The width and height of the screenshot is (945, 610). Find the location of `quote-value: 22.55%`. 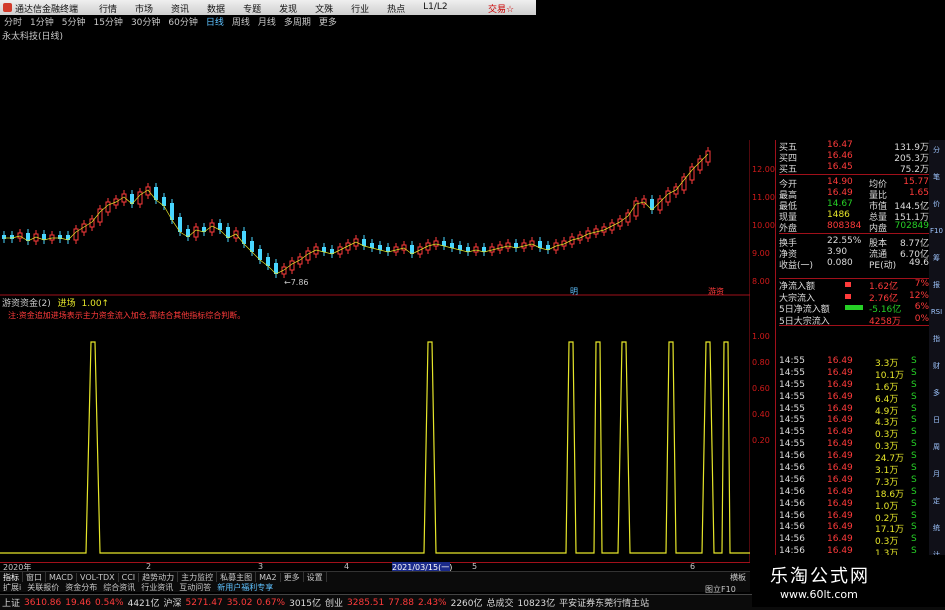

quote-value: 22.55% is located at coordinates (844, 241).